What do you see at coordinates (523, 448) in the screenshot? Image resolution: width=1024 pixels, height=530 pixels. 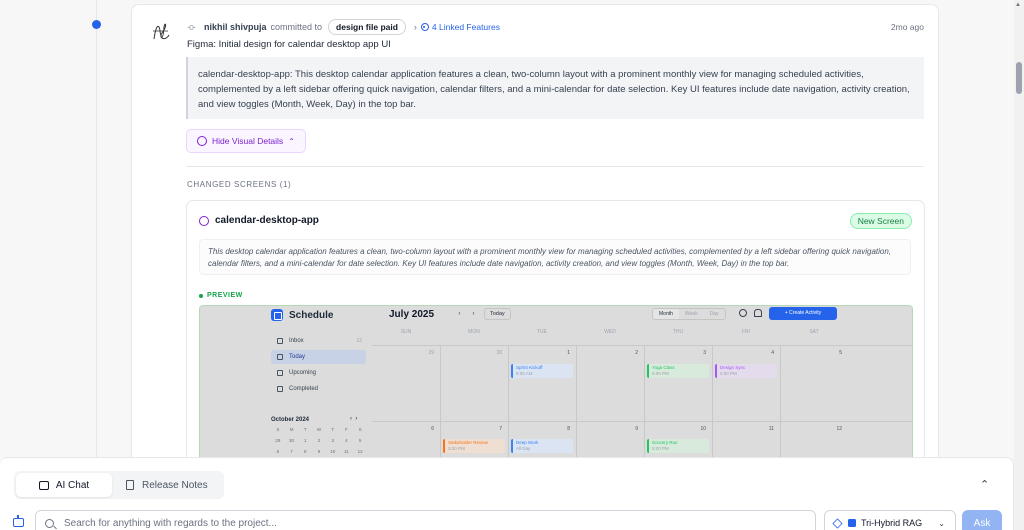 I see `preview-event-time: All Day` at bounding box center [523, 448].